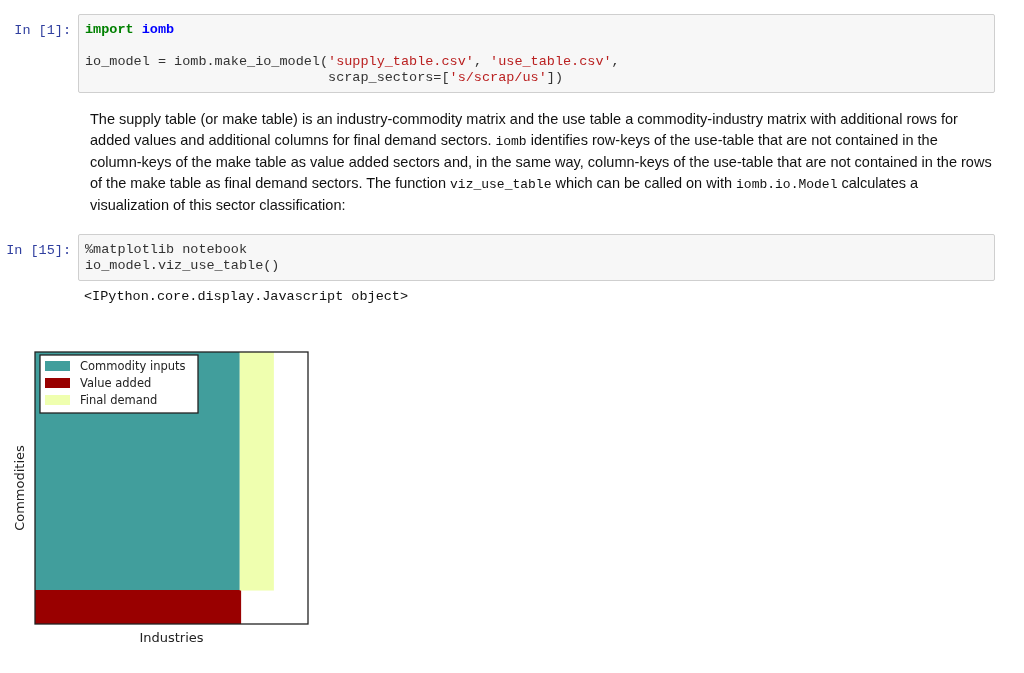 Image resolution: width=1024 pixels, height=673 pixels. Describe the element at coordinates (116, 383) in the screenshot. I see `legend-label: Value added` at that location.